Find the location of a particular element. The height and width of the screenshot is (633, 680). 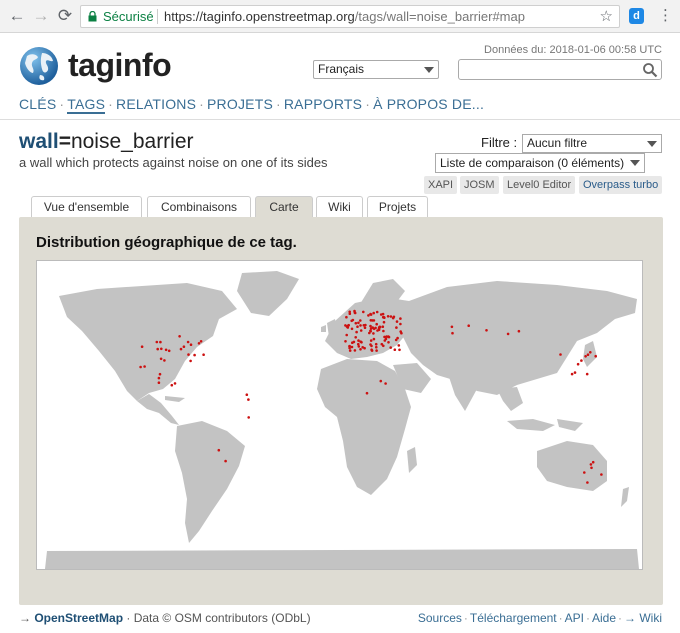

search-input is located at coordinates (560, 69).